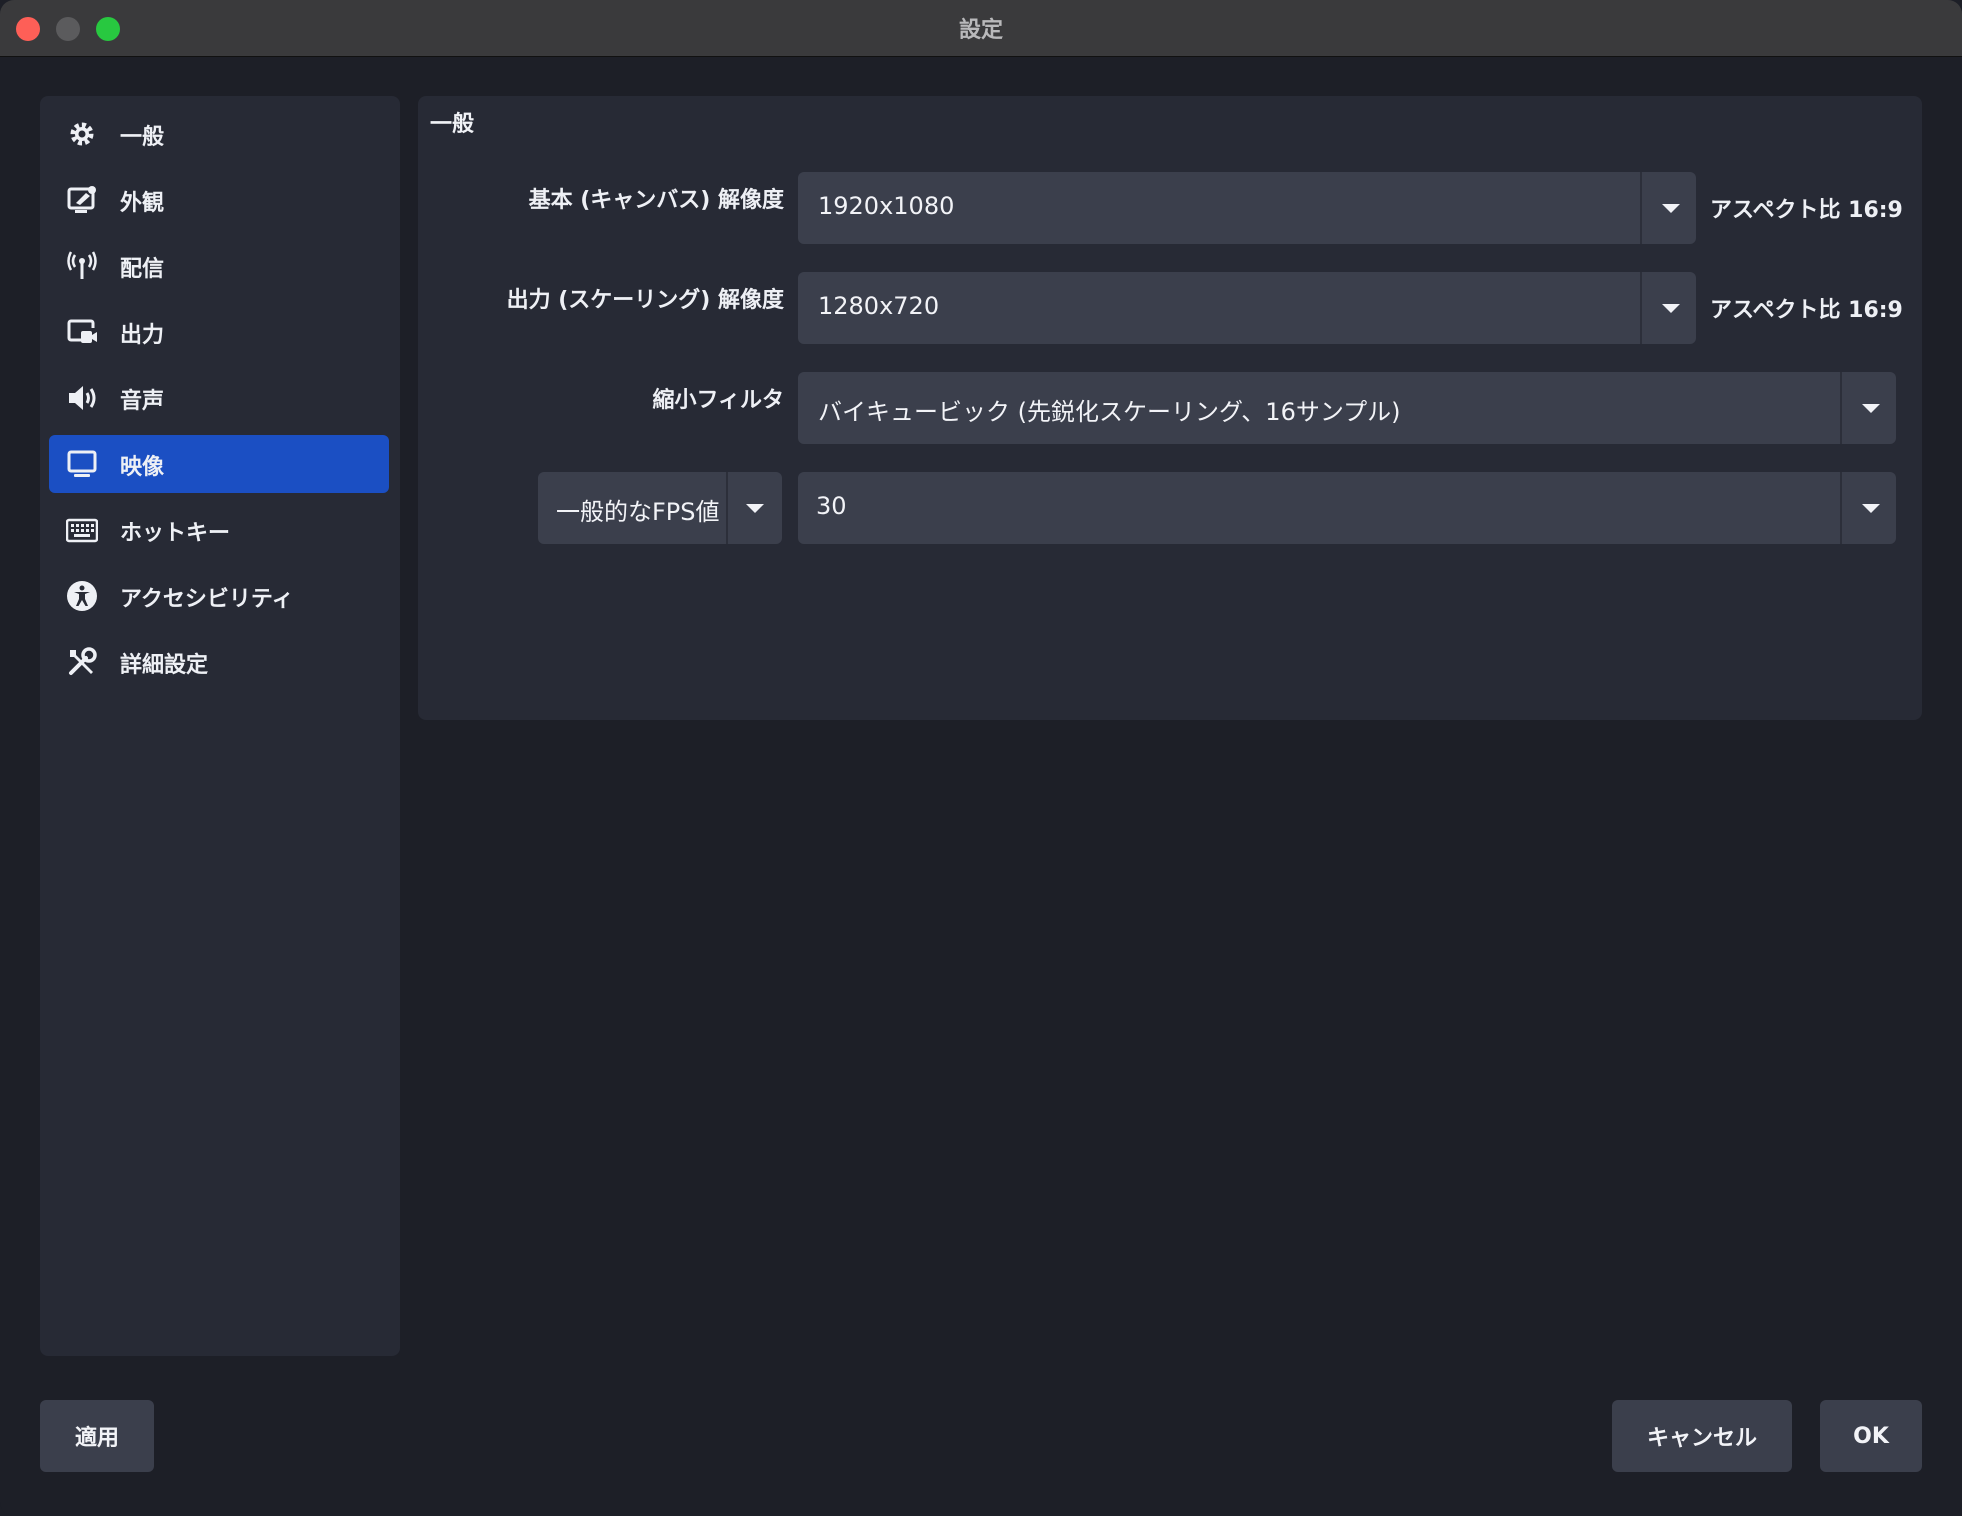 The width and height of the screenshot is (1962, 1516). What do you see at coordinates (142, 335) in the screenshot?
I see `sidebar-item-label: 出力` at bounding box center [142, 335].